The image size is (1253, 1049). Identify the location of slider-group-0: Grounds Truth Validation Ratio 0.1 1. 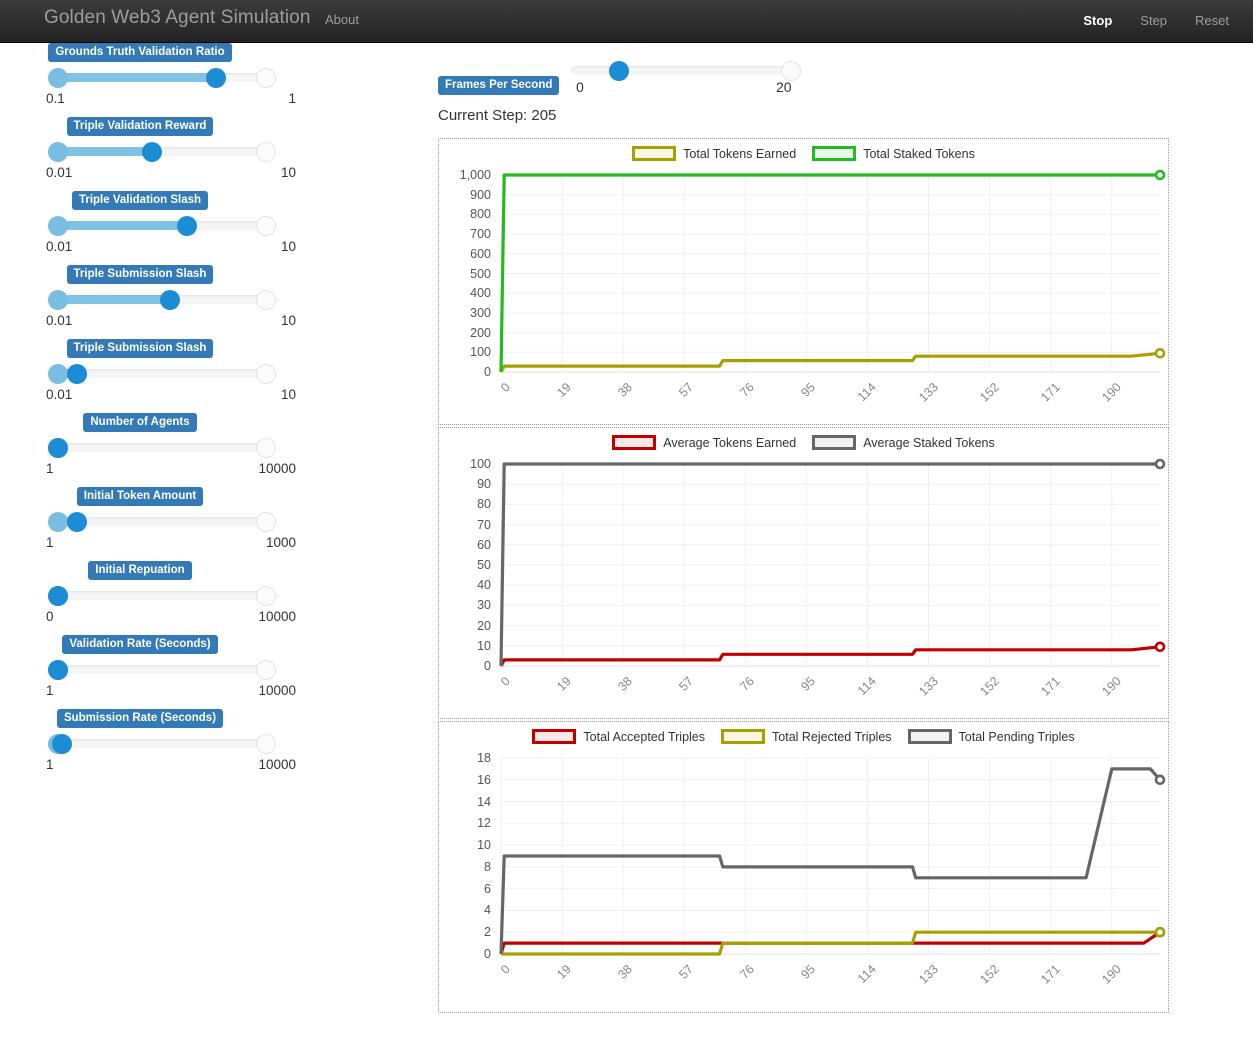
(150, 75).